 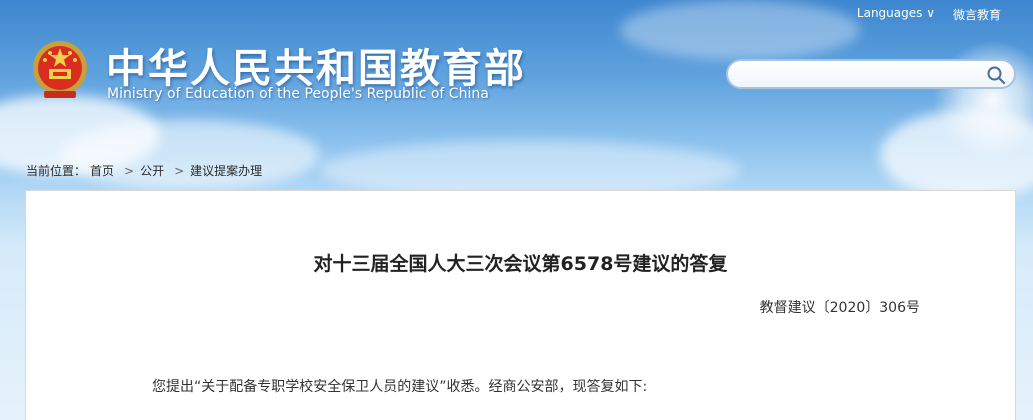 What do you see at coordinates (896, 14) in the screenshot?
I see `languages-link: Languages ∨` at bounding box center [896, 14].